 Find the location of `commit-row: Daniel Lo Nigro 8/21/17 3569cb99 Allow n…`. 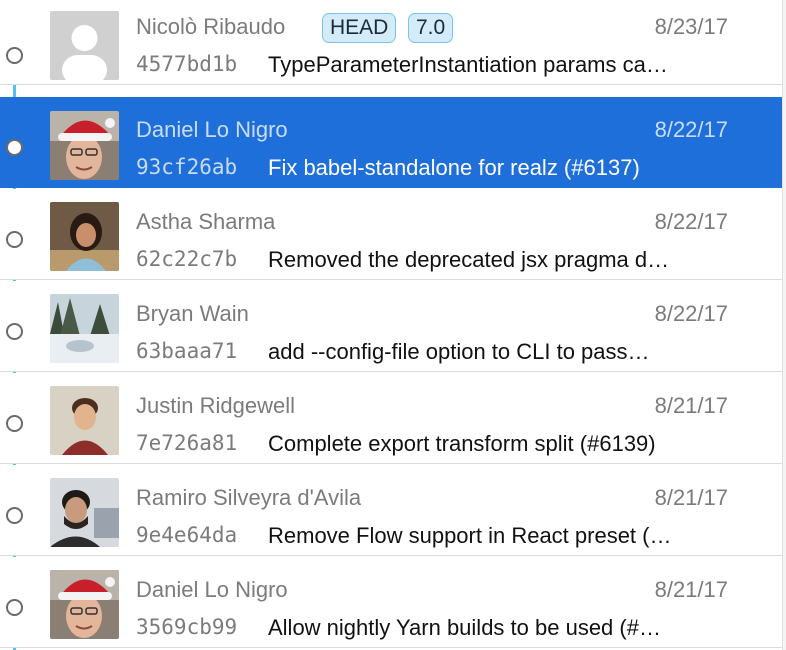

commit-row: Daniel Lo Nigro 8/21/17 3569cb99 Allow n… is located at coordinates (391, 602).